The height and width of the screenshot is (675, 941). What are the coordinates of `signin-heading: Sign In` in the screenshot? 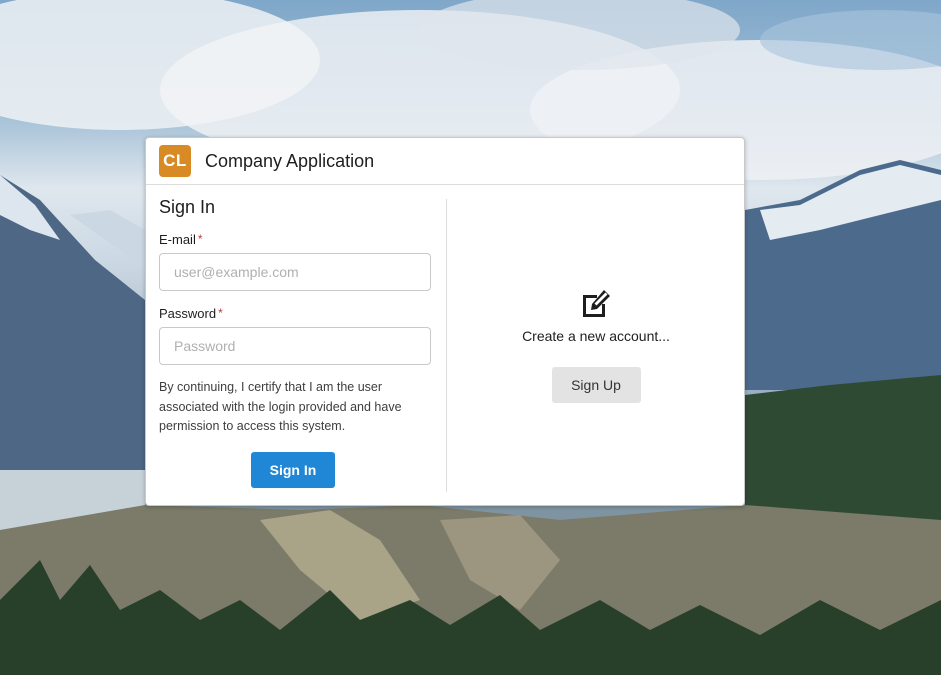 It's located at (187, 207).